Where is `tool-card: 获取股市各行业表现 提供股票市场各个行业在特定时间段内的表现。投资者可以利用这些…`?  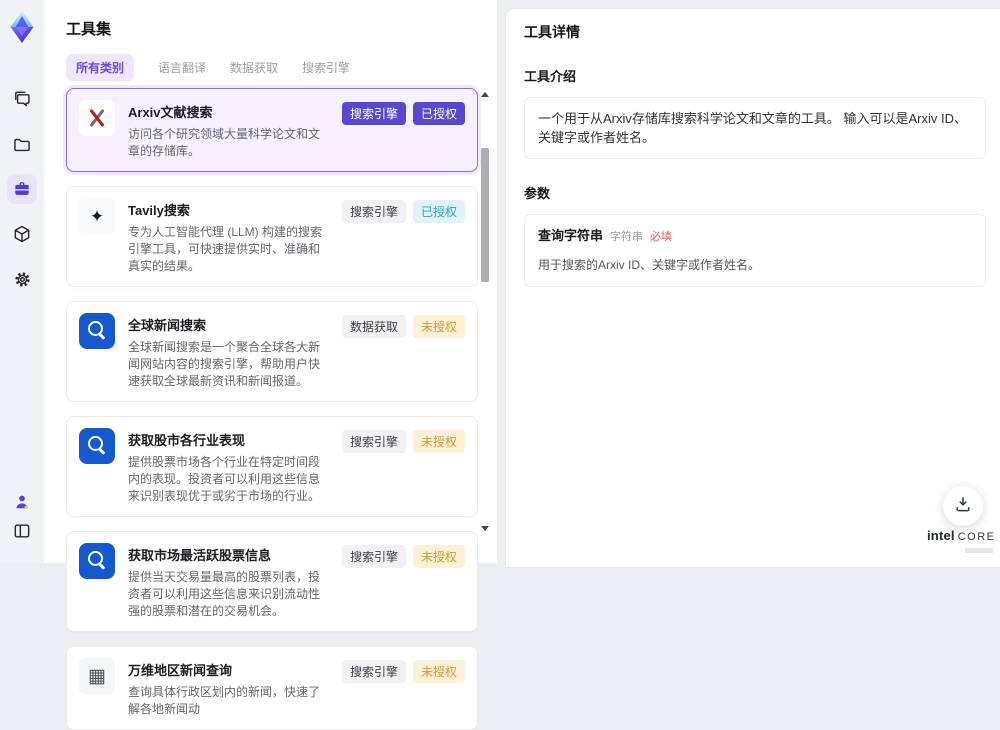 tool-card: 获取股市各行业表现 提供股票市场各个行业在特定时间段内的表现。投资者可以利用这些… is located at coordinates (272, 466).